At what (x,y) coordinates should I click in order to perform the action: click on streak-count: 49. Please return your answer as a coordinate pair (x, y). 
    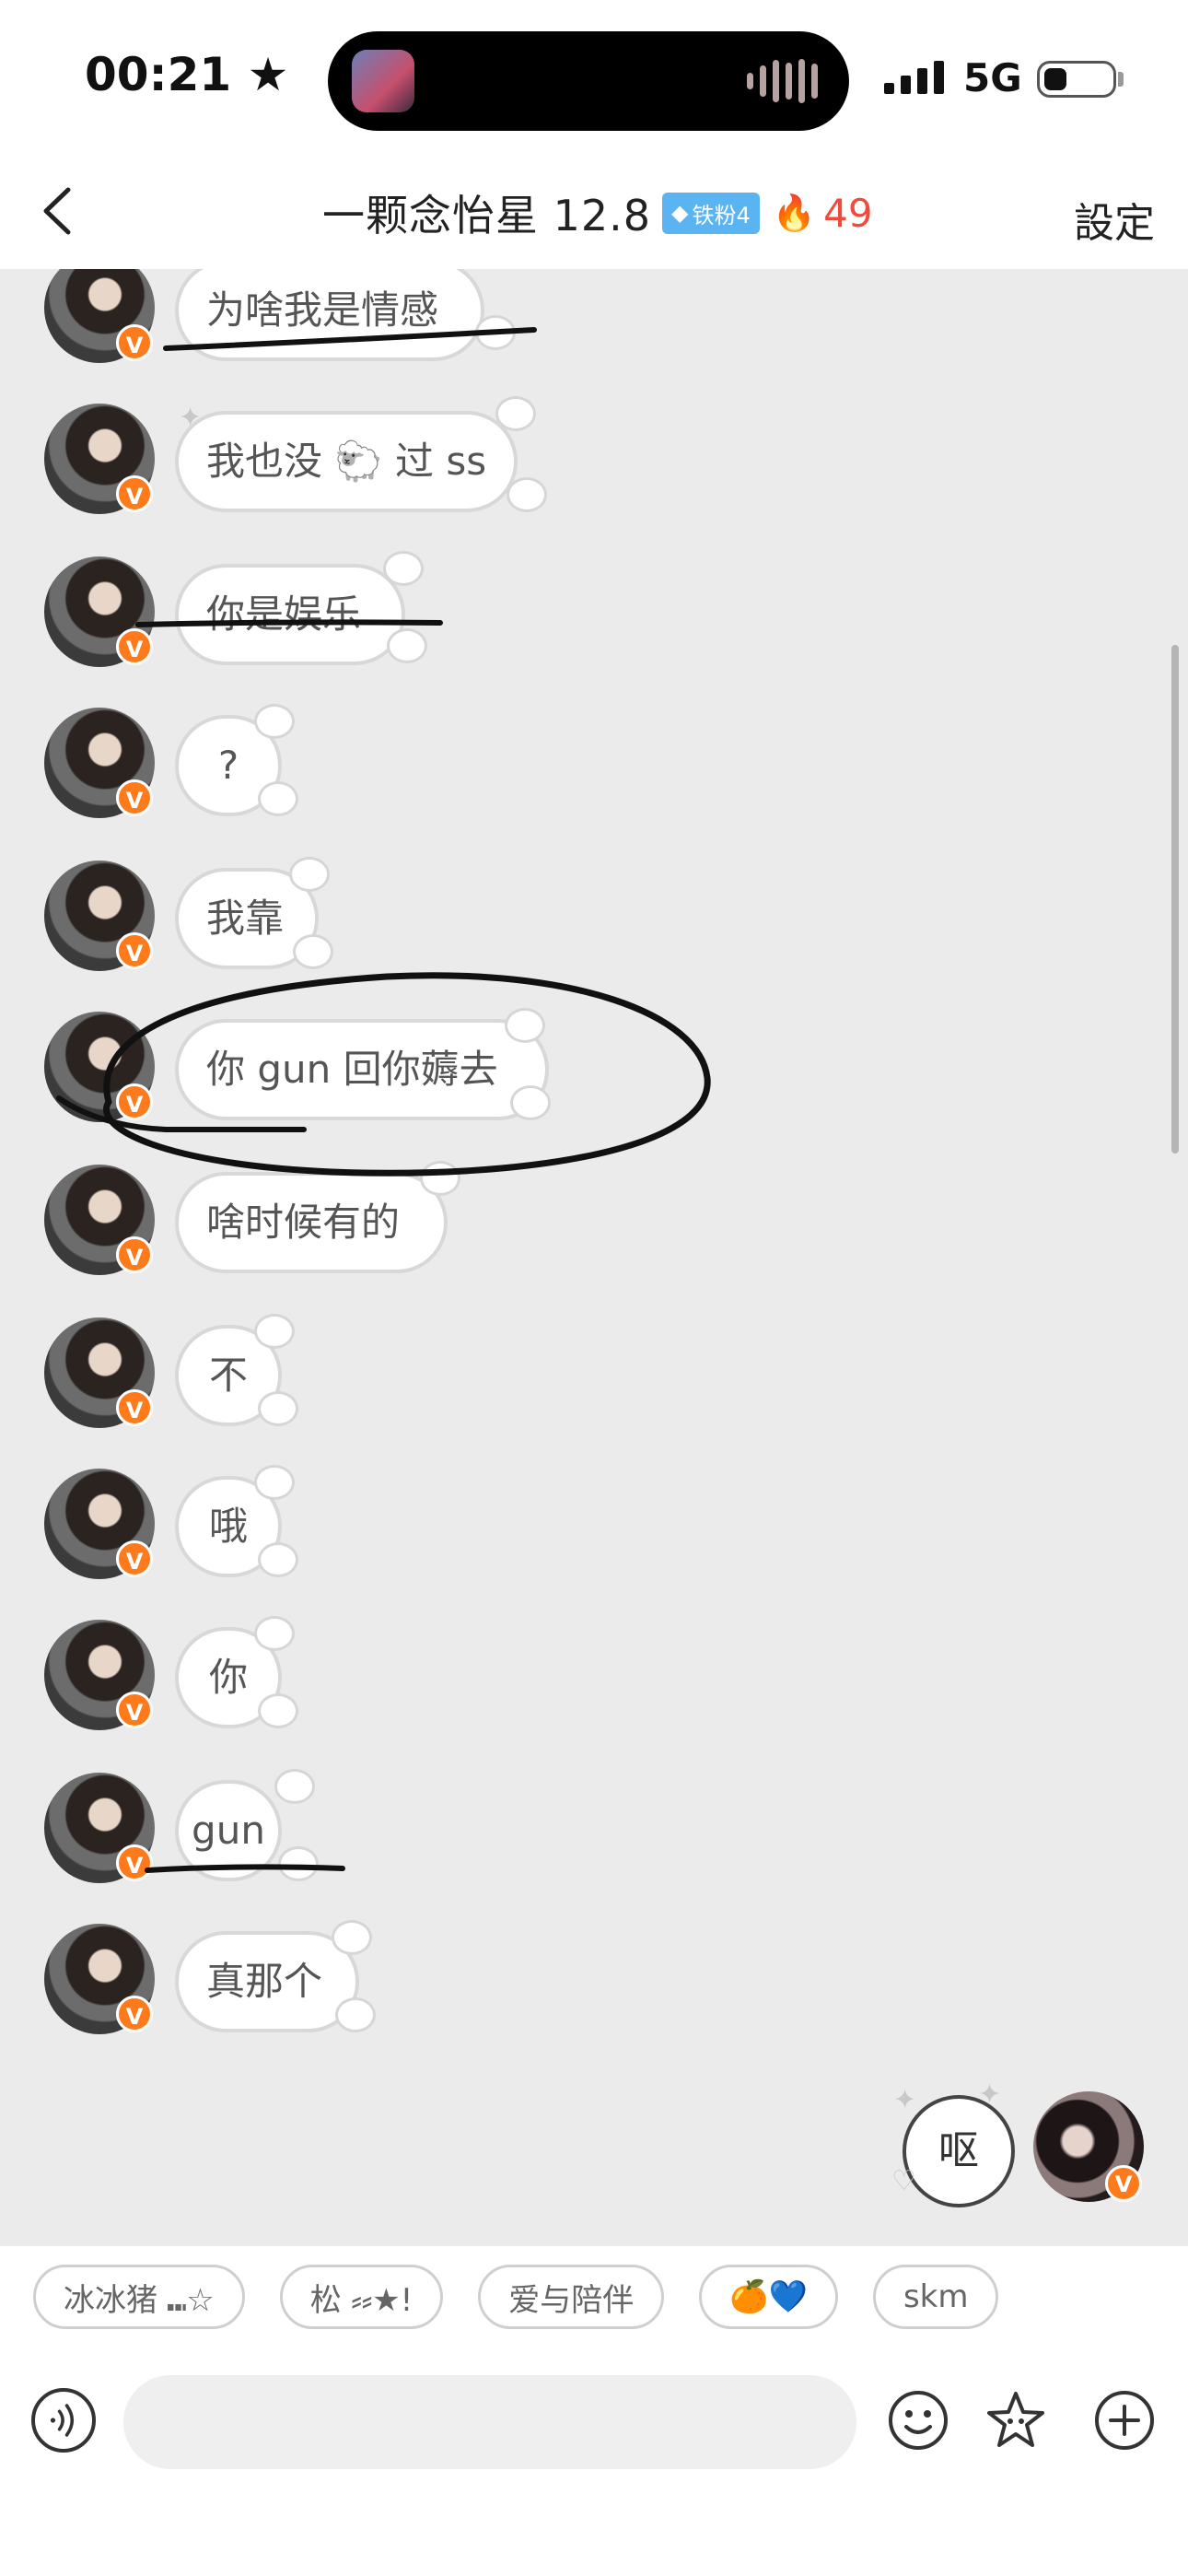
    Looking at the image, I should click on (848, 213).